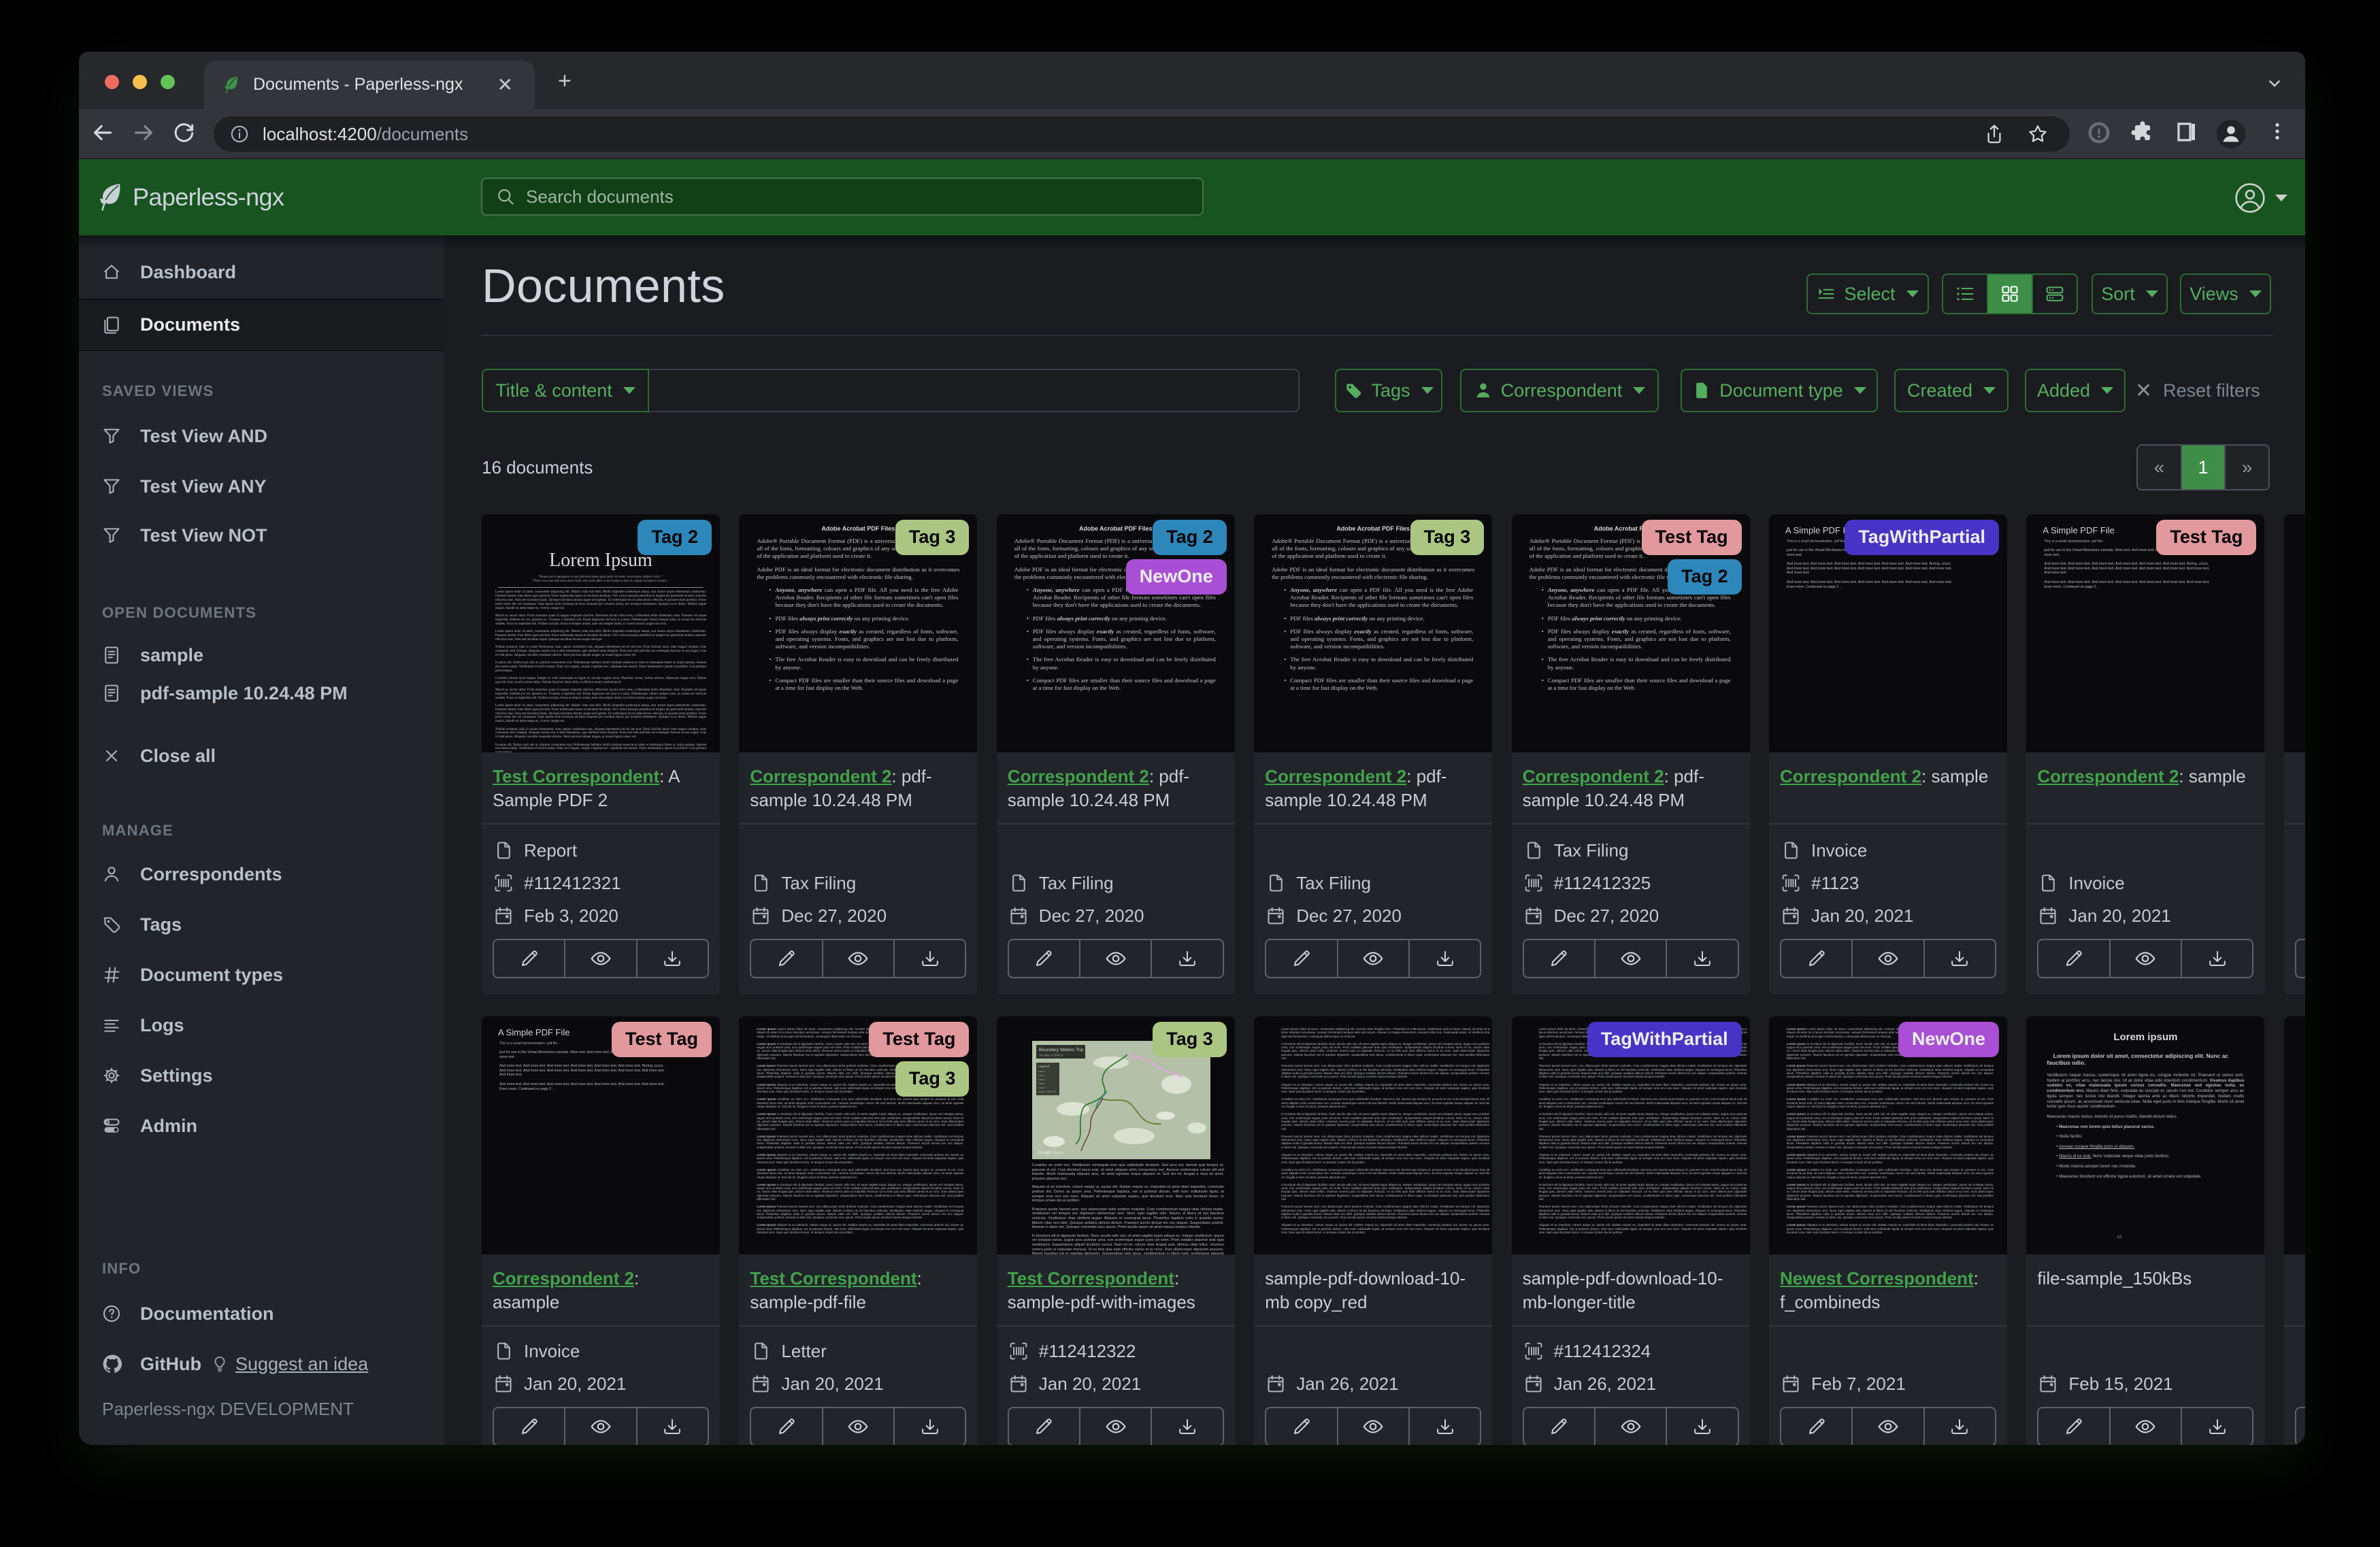 The height and width of the screenshot is (1547, 2380). What do you see at coordinates (1042, 1084) in the screenshot?
I see `svg-text: Day 4` at bounding box center [1042, 1084].